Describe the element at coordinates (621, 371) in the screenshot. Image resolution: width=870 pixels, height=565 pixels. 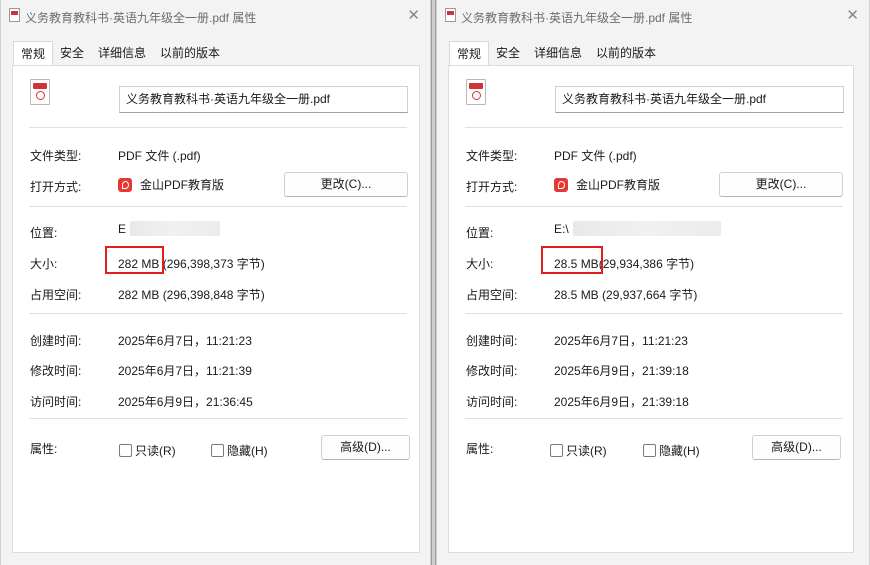
I see `modified-value: 2025年6月9日，21:39:18` at that location.